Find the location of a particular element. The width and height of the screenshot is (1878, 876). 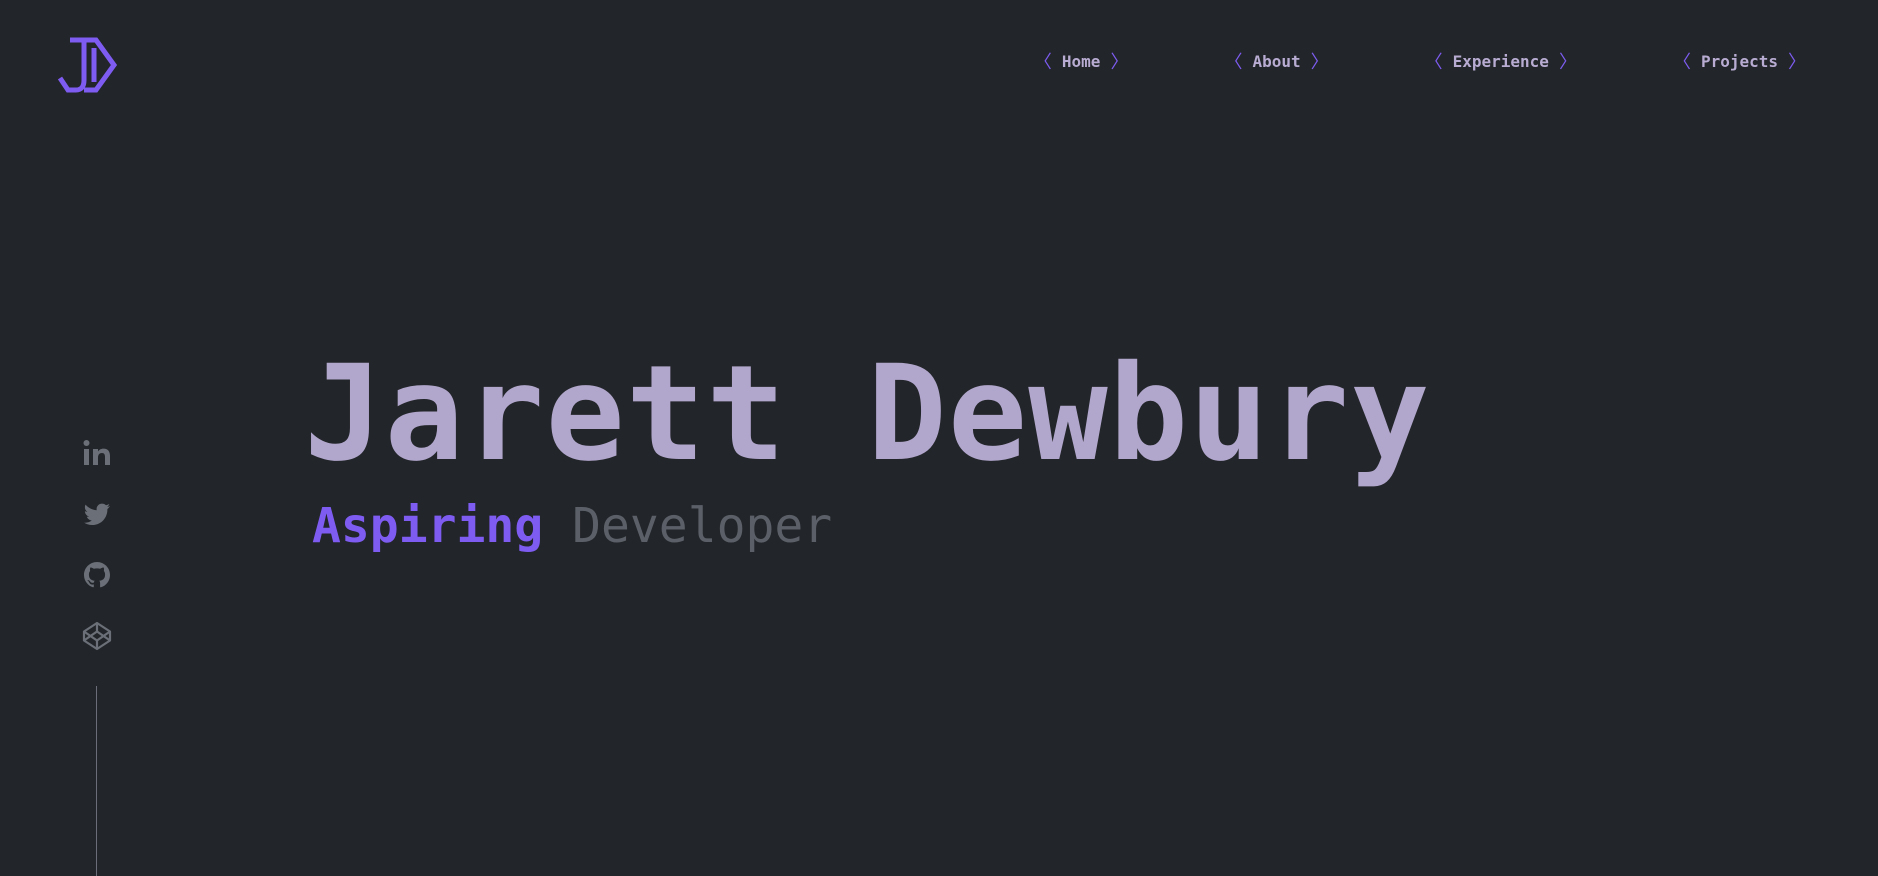

jd-hexagon-logo-icon is located at coordinates (88, 65).